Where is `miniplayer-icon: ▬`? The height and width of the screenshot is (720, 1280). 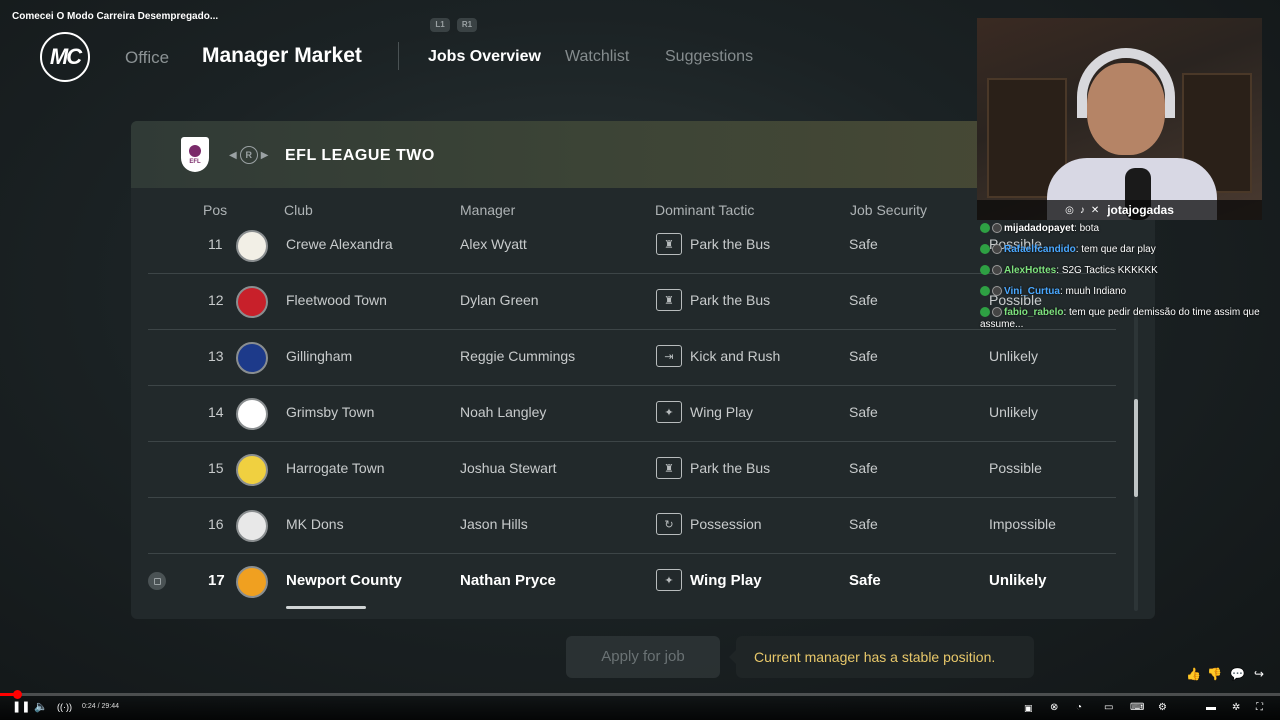
miniplayer-icon: ▬ is located at coordinates (1211, 707).